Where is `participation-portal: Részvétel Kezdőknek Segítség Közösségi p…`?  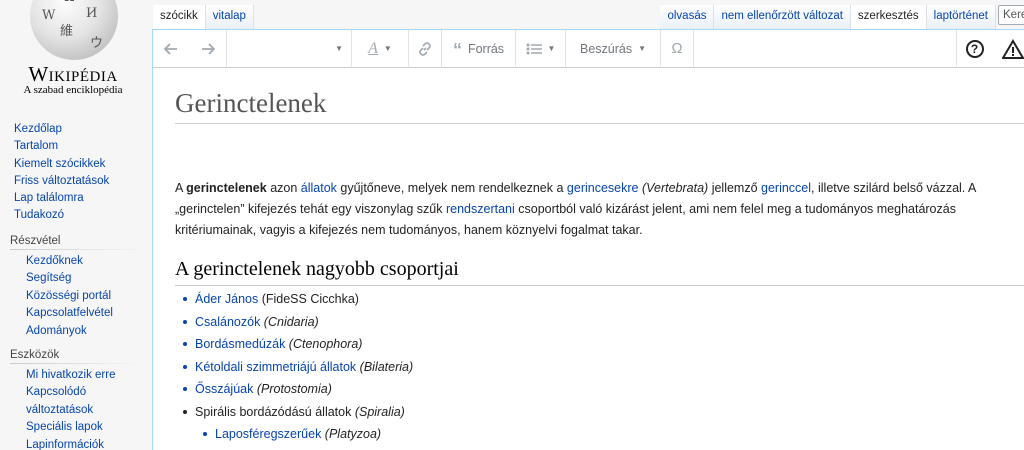
participation-portal: Részvétel Kezdőknek Segítség Közösségi p… is located at coordinates (78, 287).